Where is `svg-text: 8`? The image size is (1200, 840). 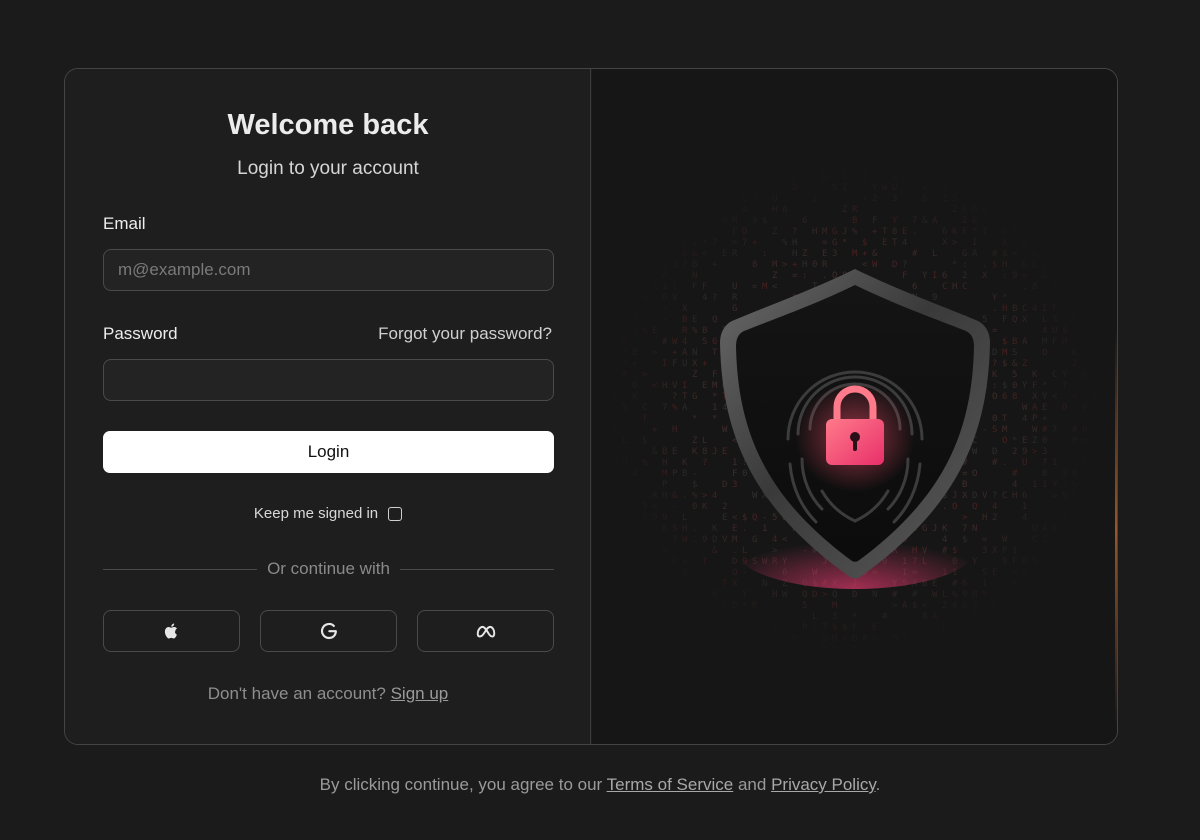
svg-text: 8 is located at coordinates (1044, 474).